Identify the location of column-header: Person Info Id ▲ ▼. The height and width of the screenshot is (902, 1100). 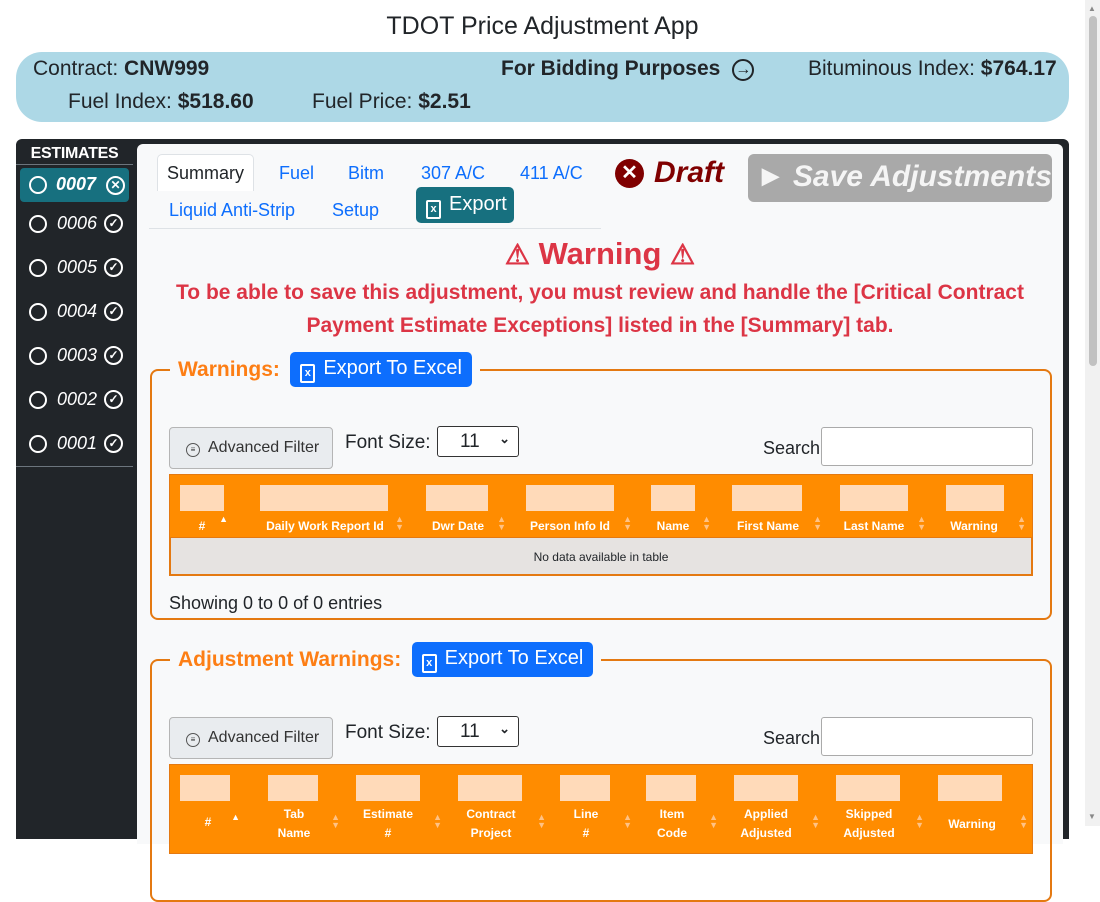
(574, 506).